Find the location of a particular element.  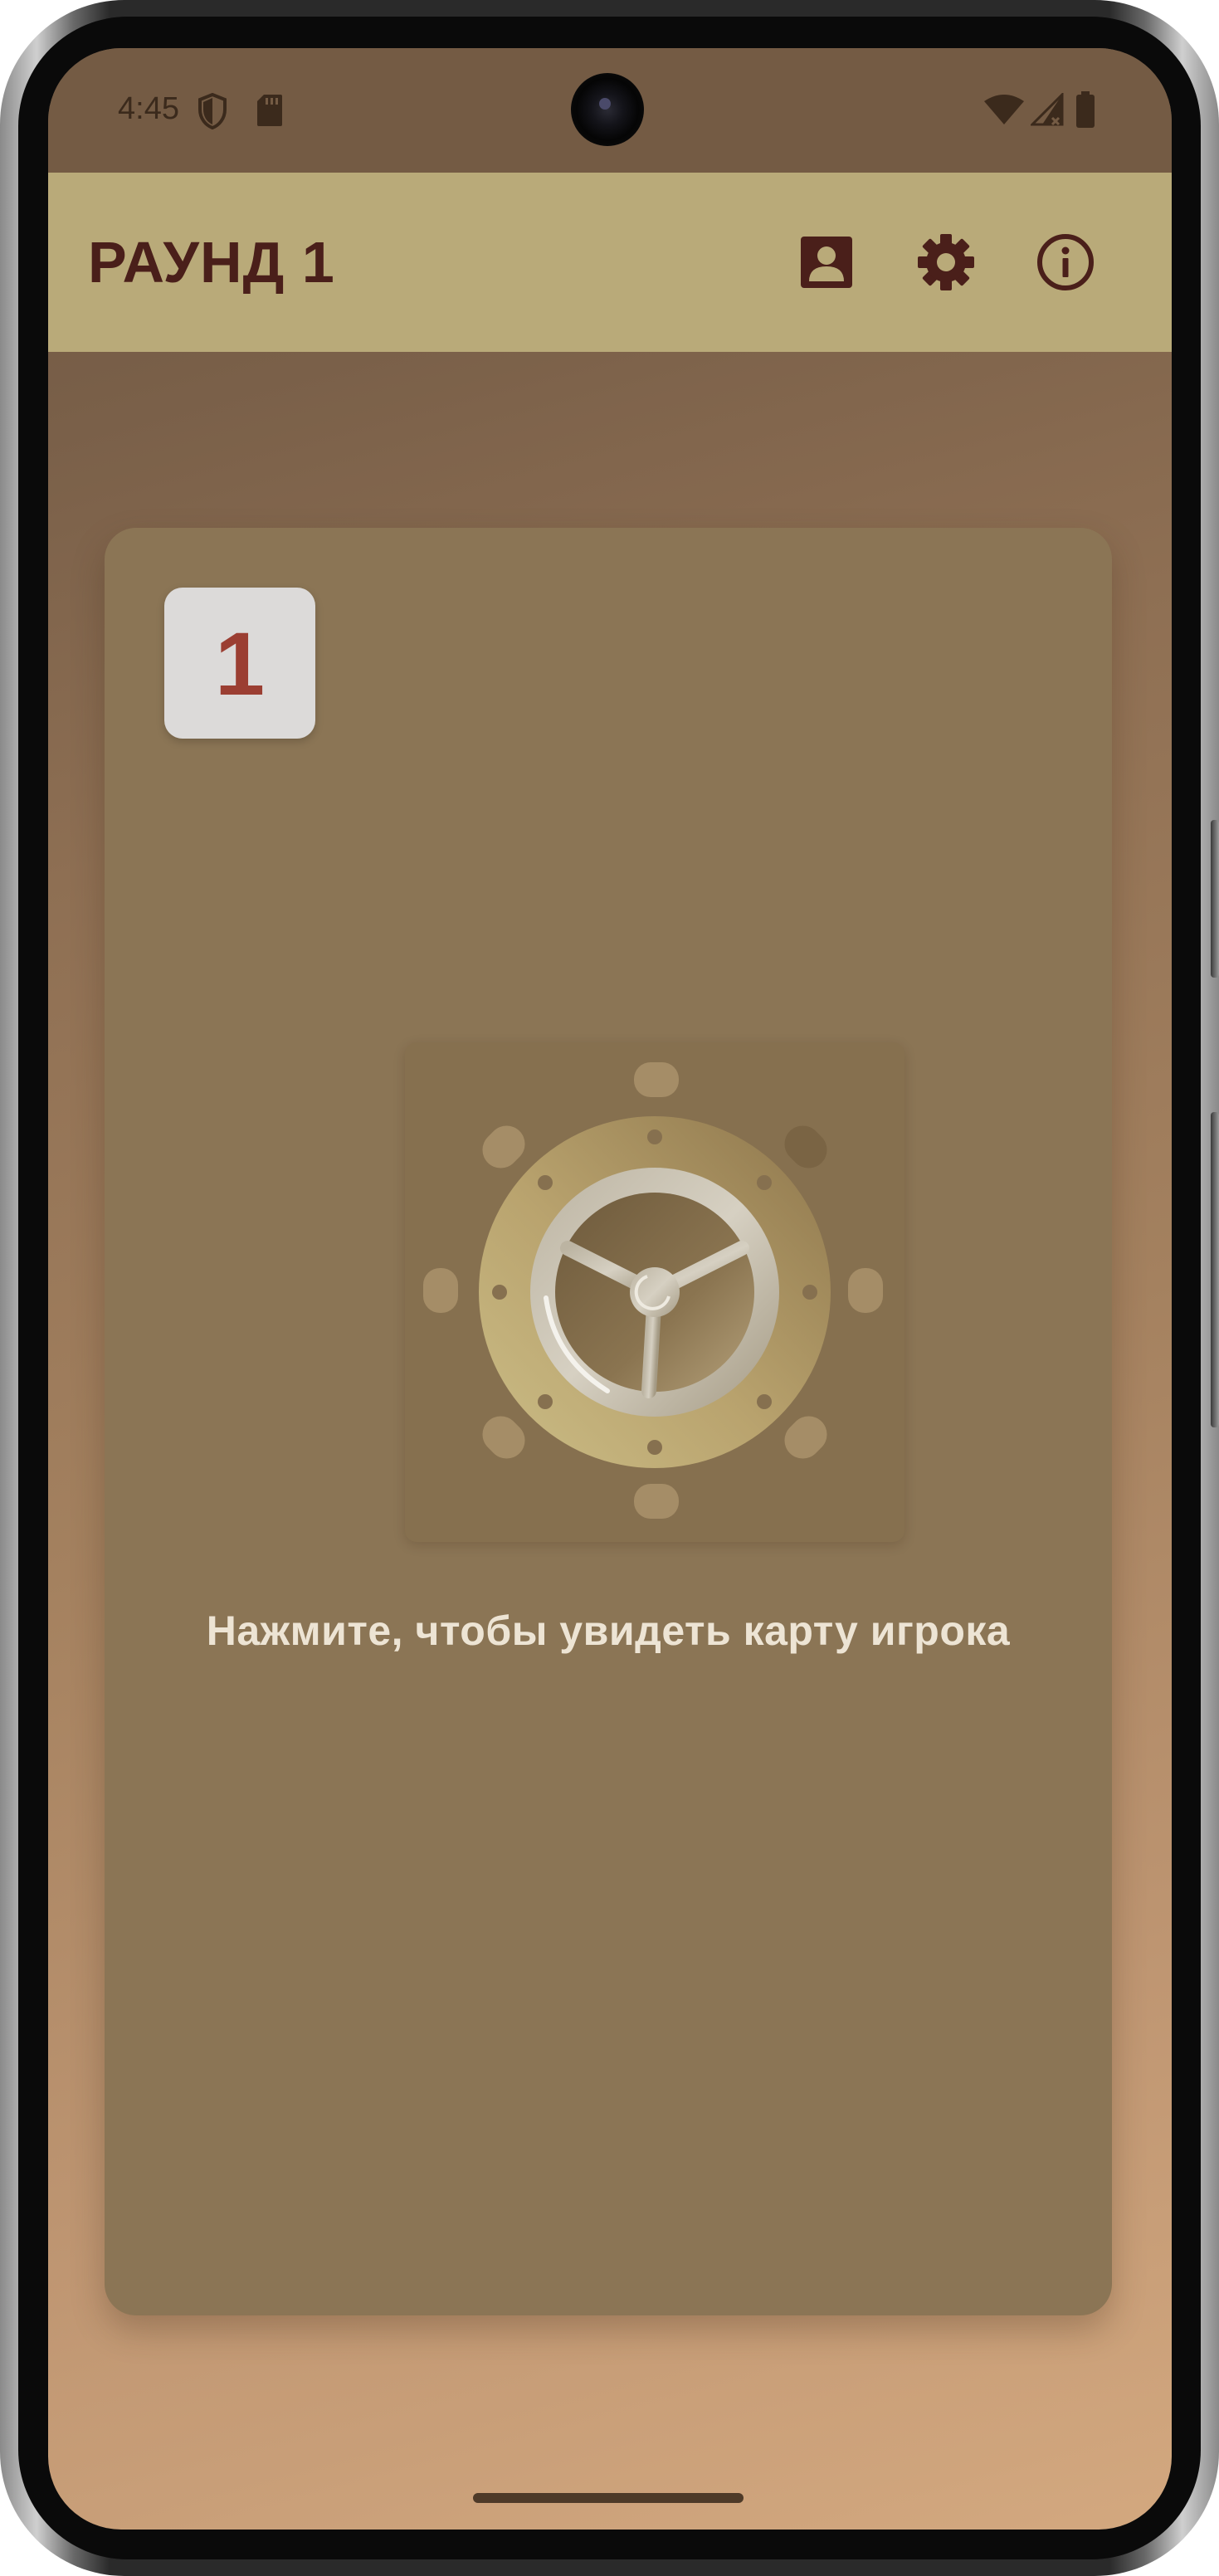

home-indicator is located at coordinates (609, 2498).